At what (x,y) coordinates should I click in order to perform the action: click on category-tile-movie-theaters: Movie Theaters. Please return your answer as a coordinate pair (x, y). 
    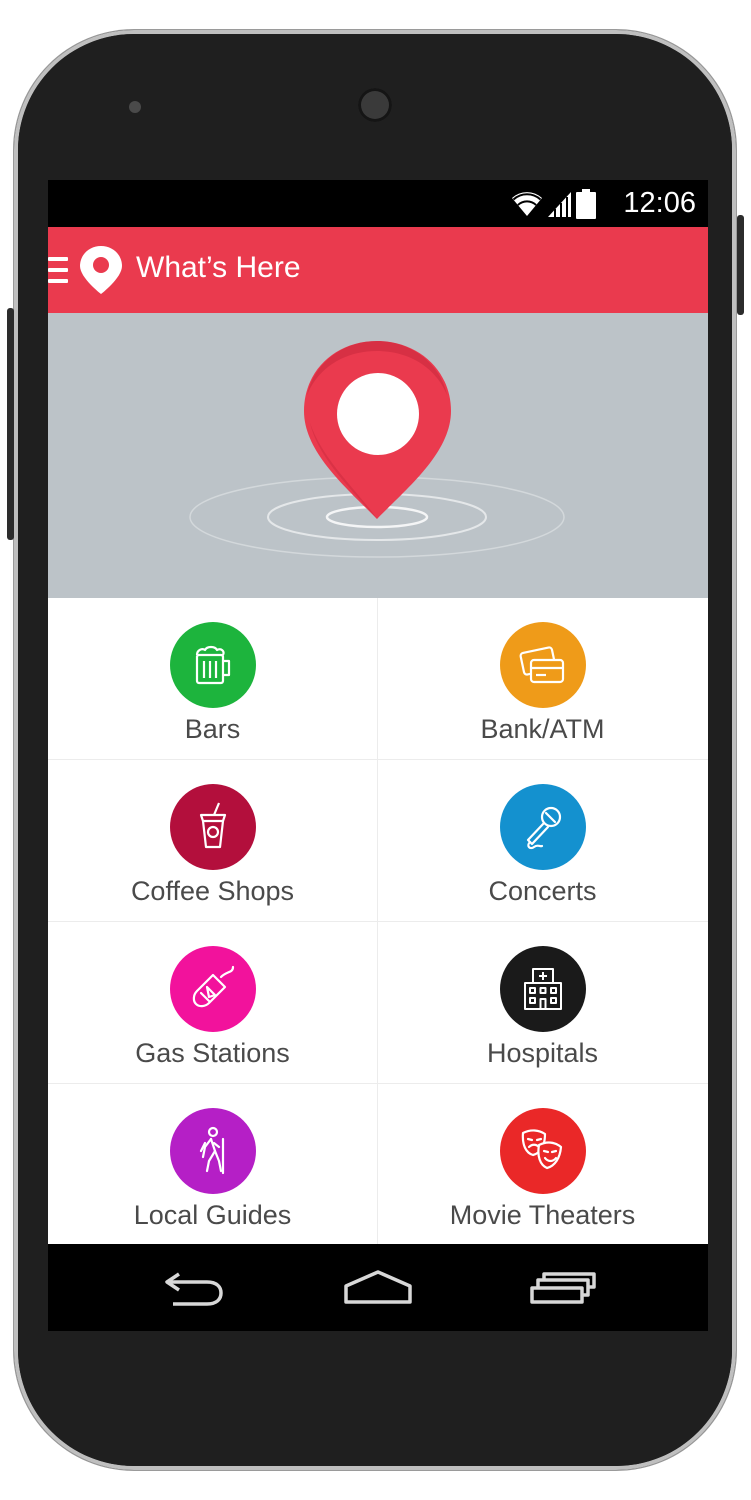
    Looking at the image, I should click on (542, 1164).